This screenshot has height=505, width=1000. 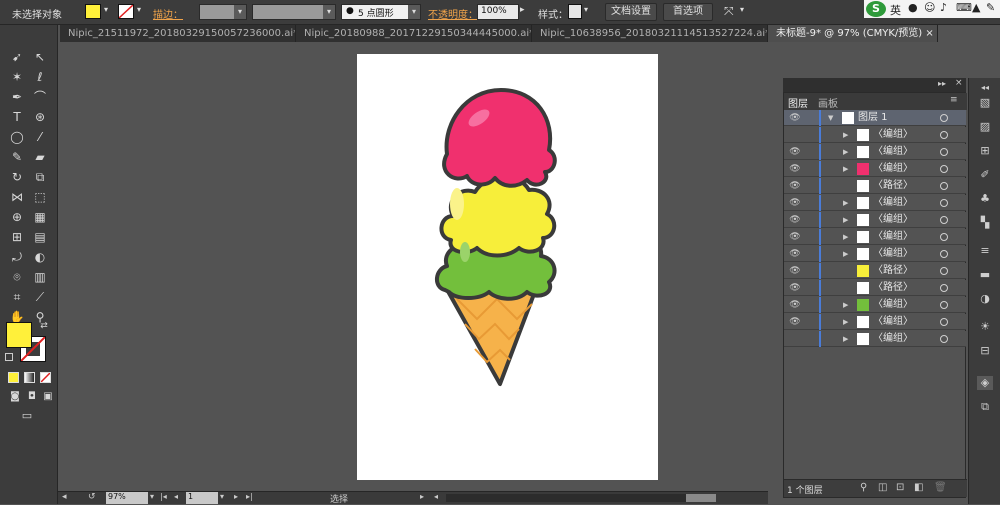 I want to click on gradient-tool-icon: ▤, so click(x=40, y=237).